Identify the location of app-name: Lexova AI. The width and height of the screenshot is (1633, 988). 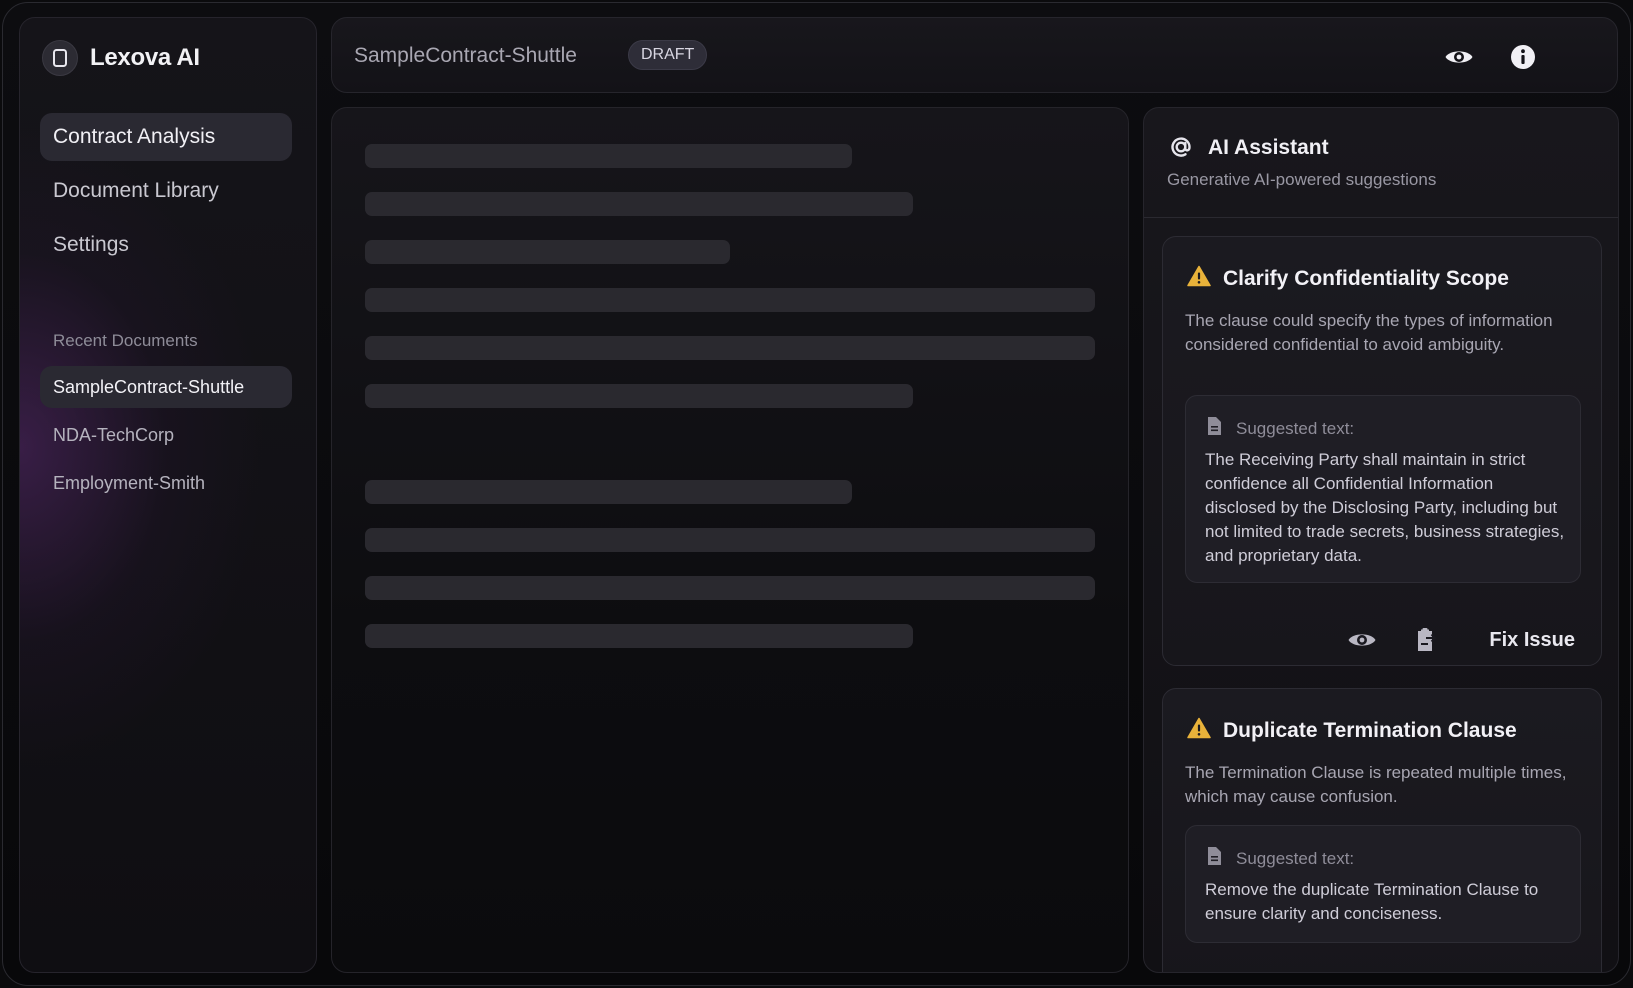
(145, 57).